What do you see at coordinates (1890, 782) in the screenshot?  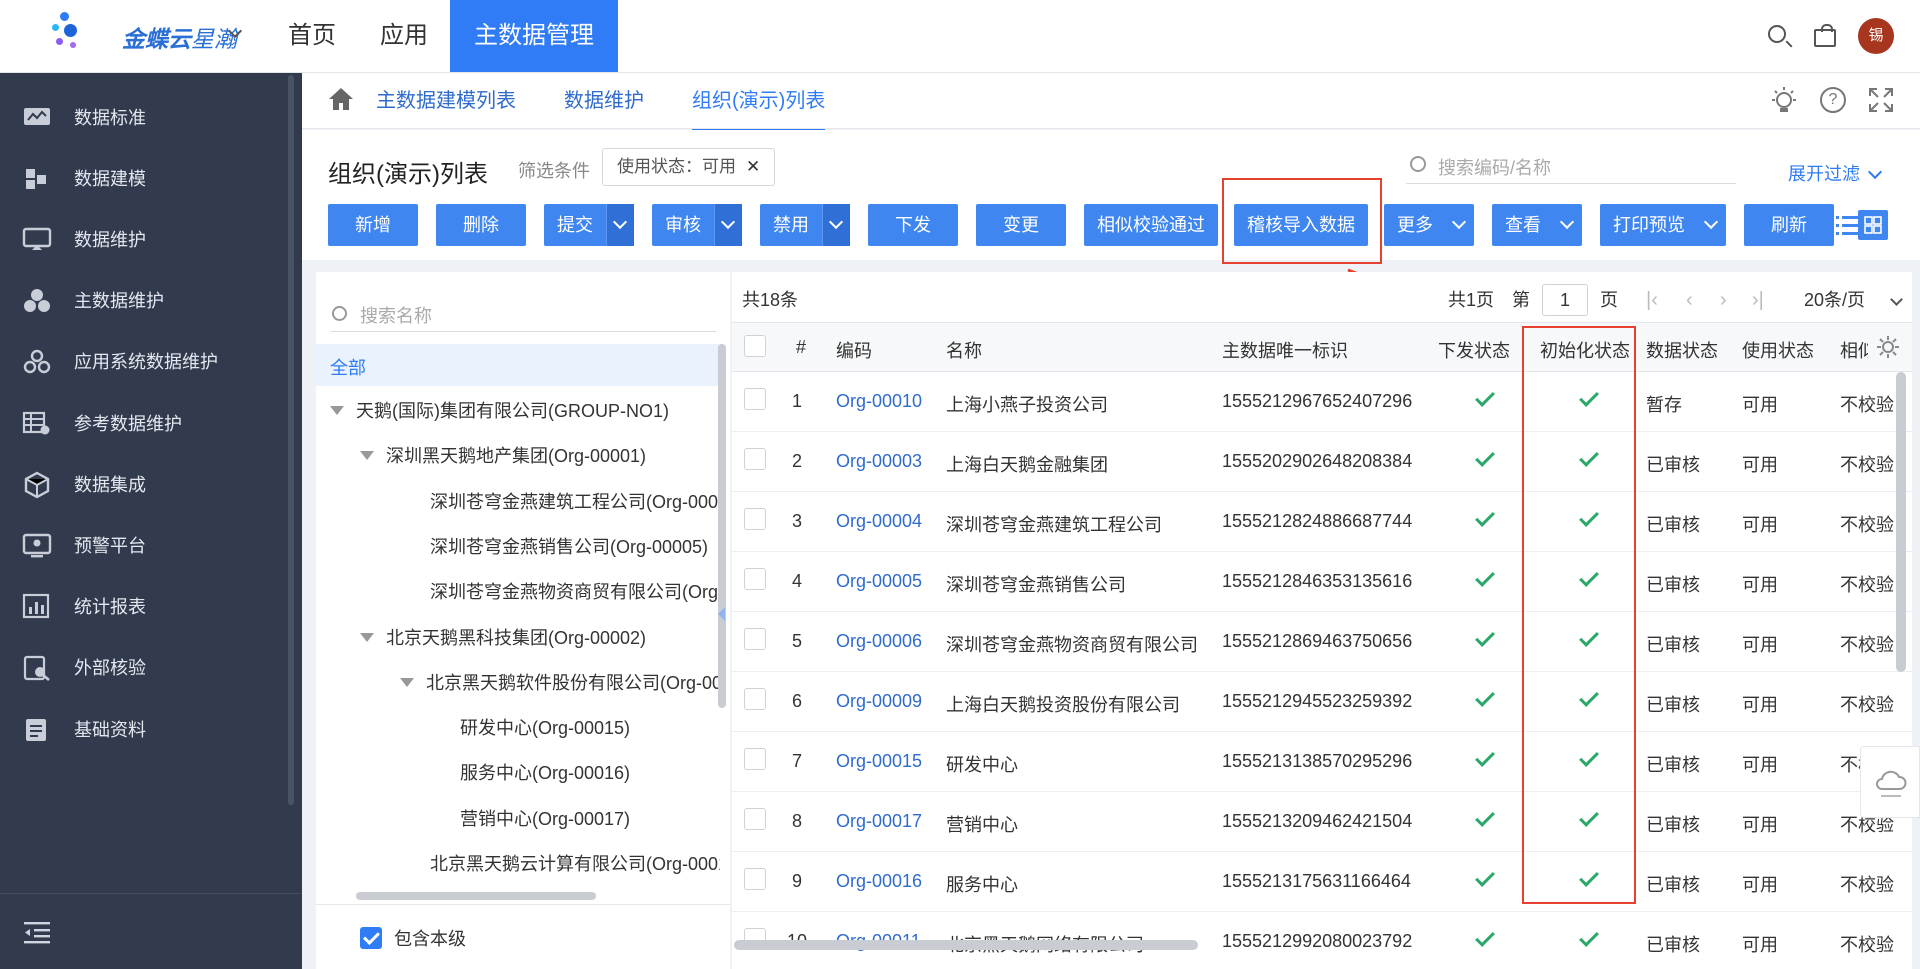 I see `cloud-float-button` at bounding box center [1890, 782].